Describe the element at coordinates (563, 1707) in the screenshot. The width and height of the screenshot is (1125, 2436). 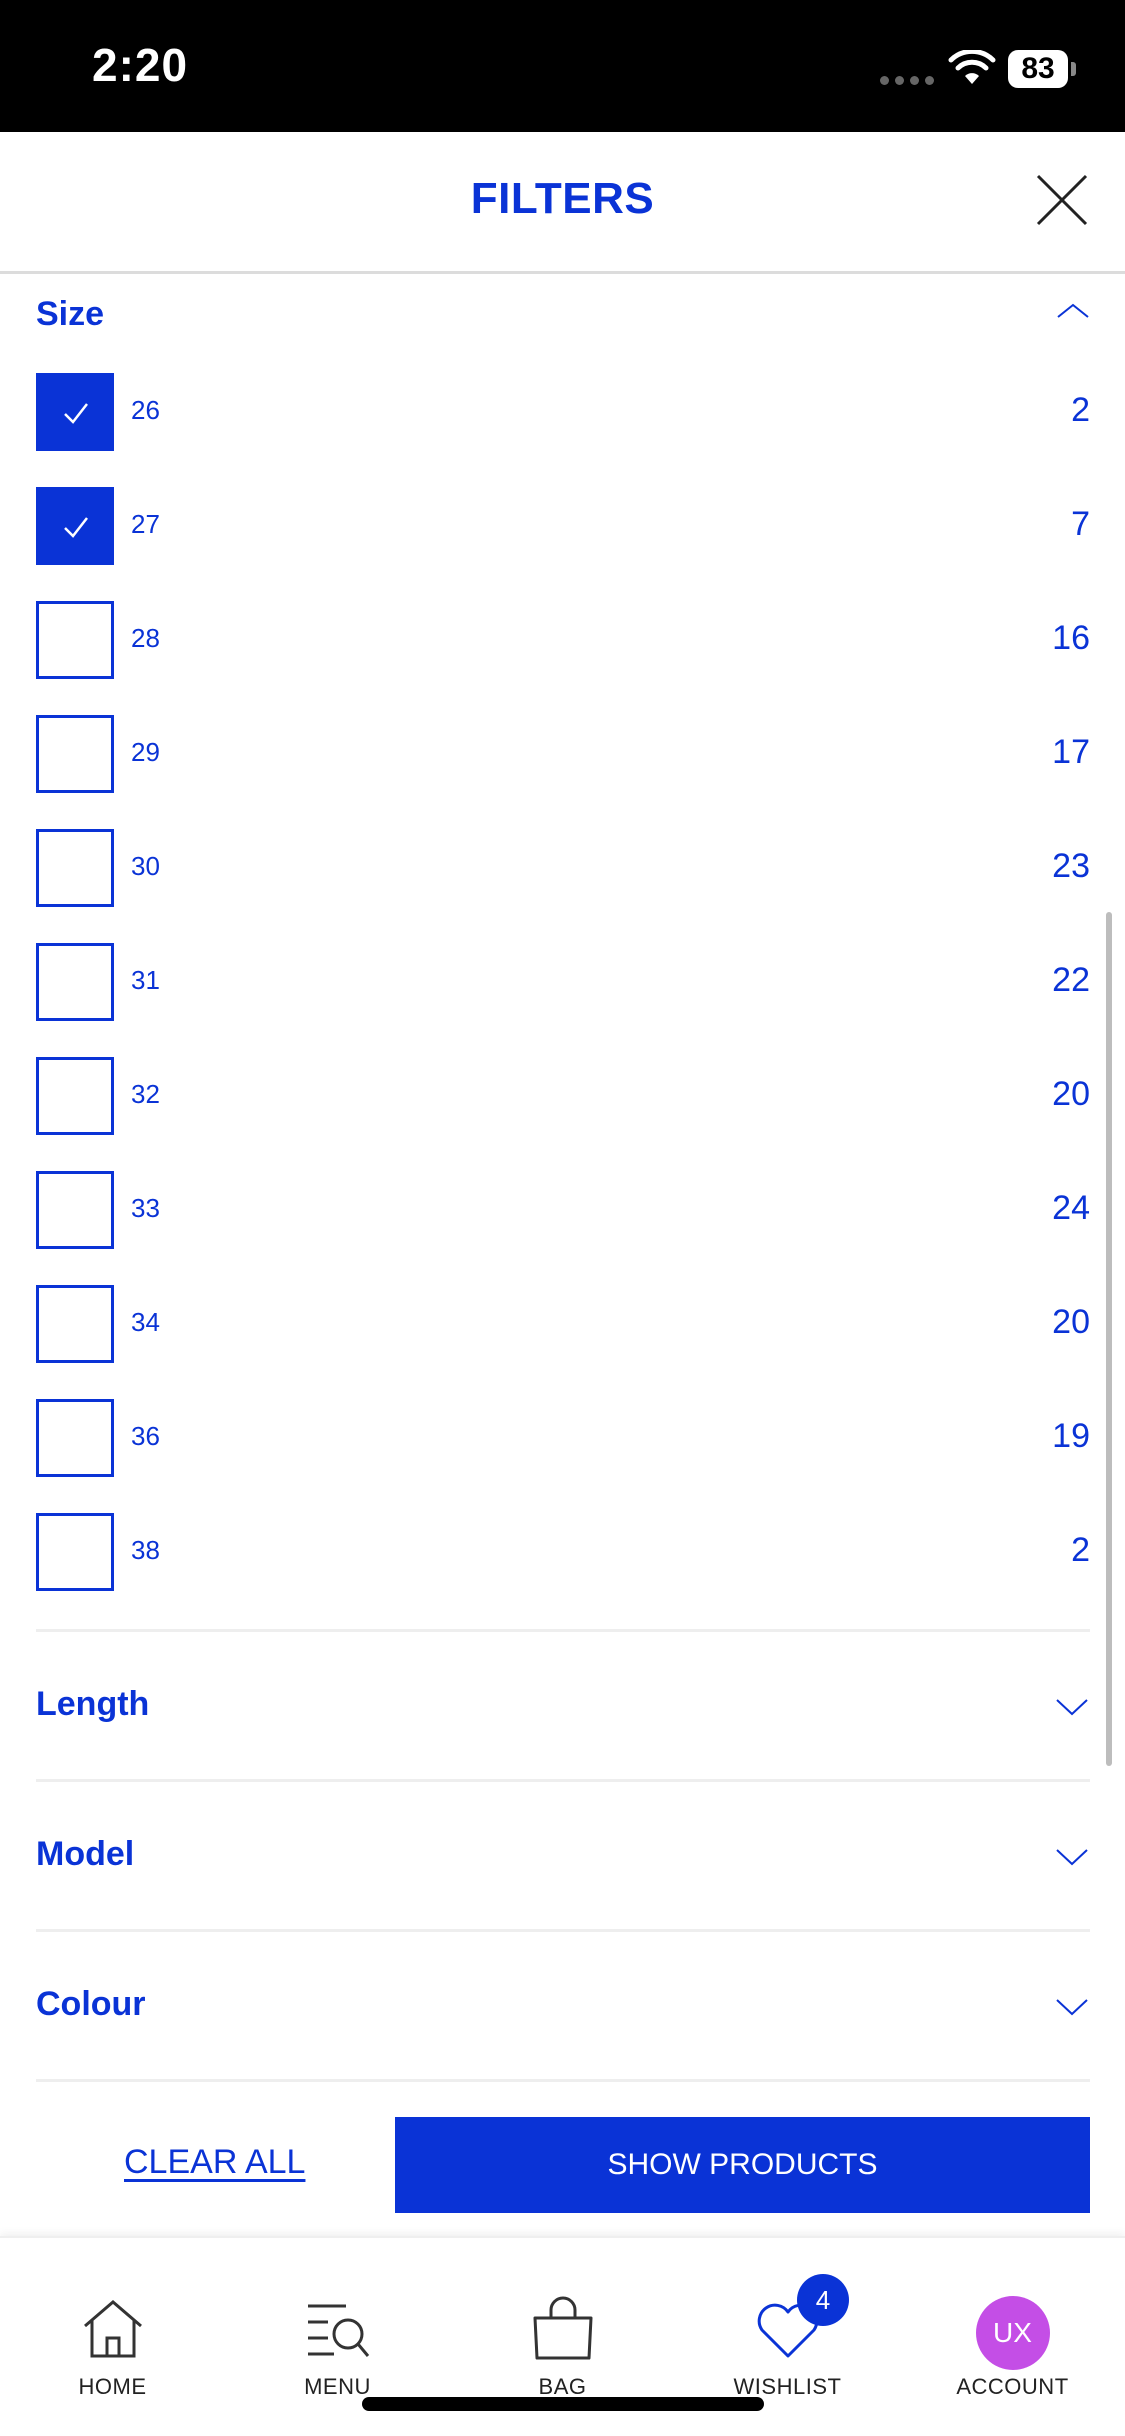
I see `accordion-length: Length` at that location.